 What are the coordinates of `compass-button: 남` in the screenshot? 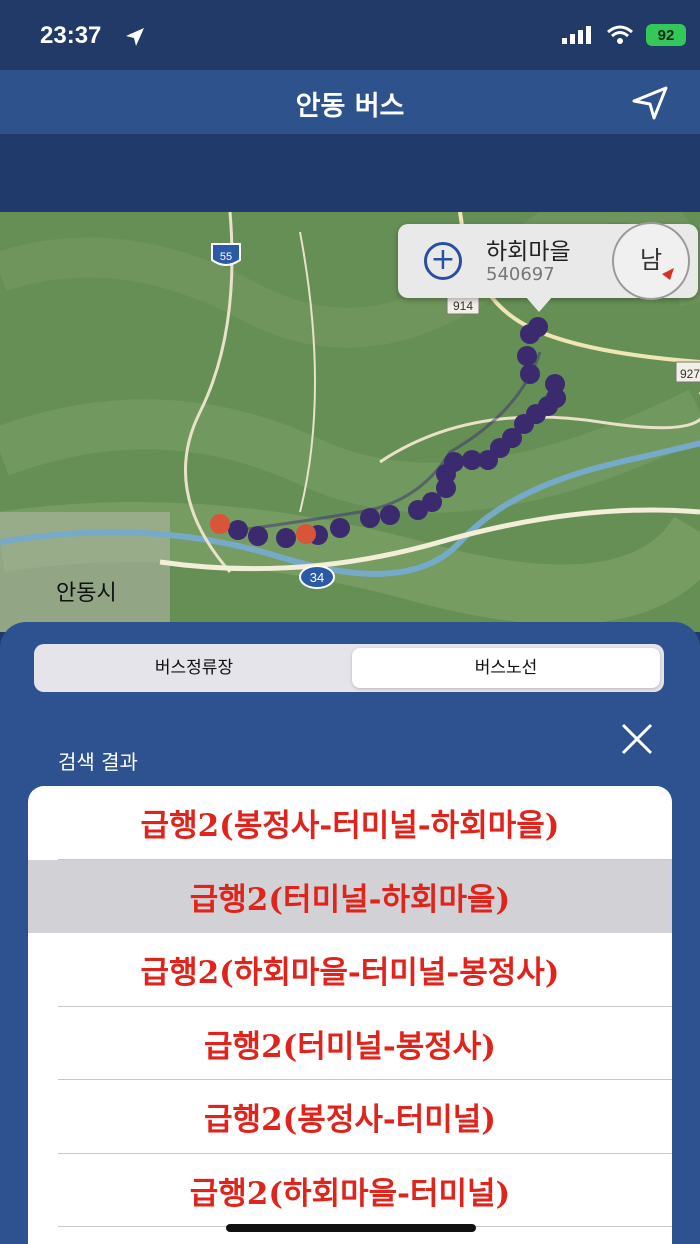 It's located at (651, 261).